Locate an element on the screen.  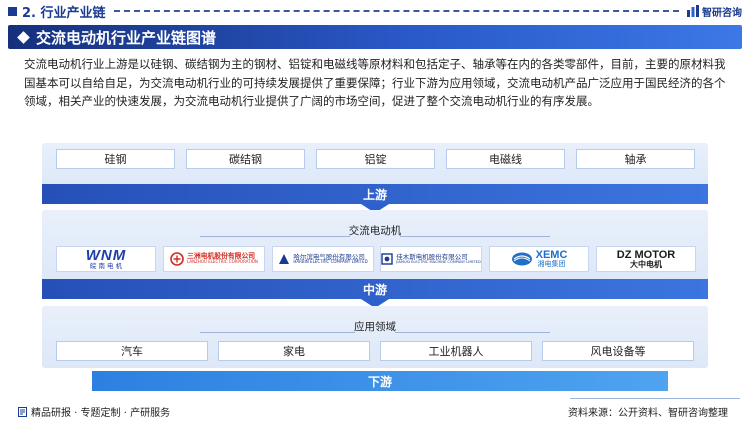
upstream-item-magnet-wire: 电磁线 is located at coordinates (505, 159).